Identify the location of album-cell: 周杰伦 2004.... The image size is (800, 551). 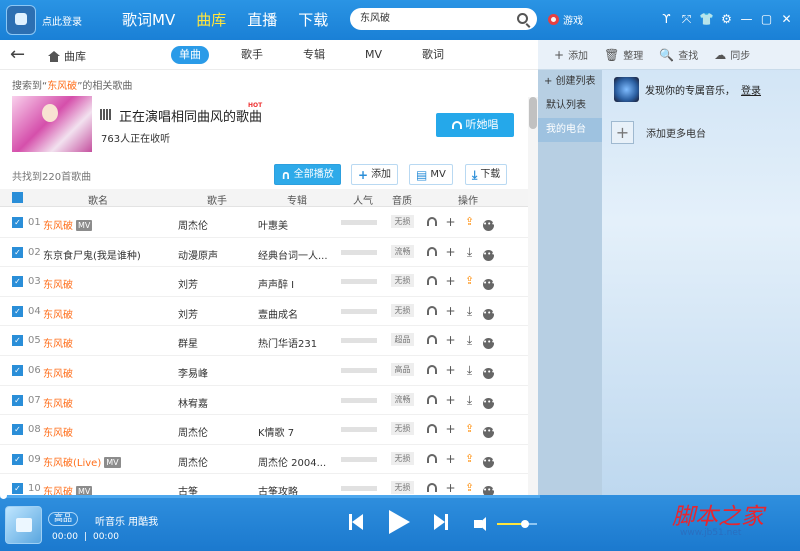
(292, 461).